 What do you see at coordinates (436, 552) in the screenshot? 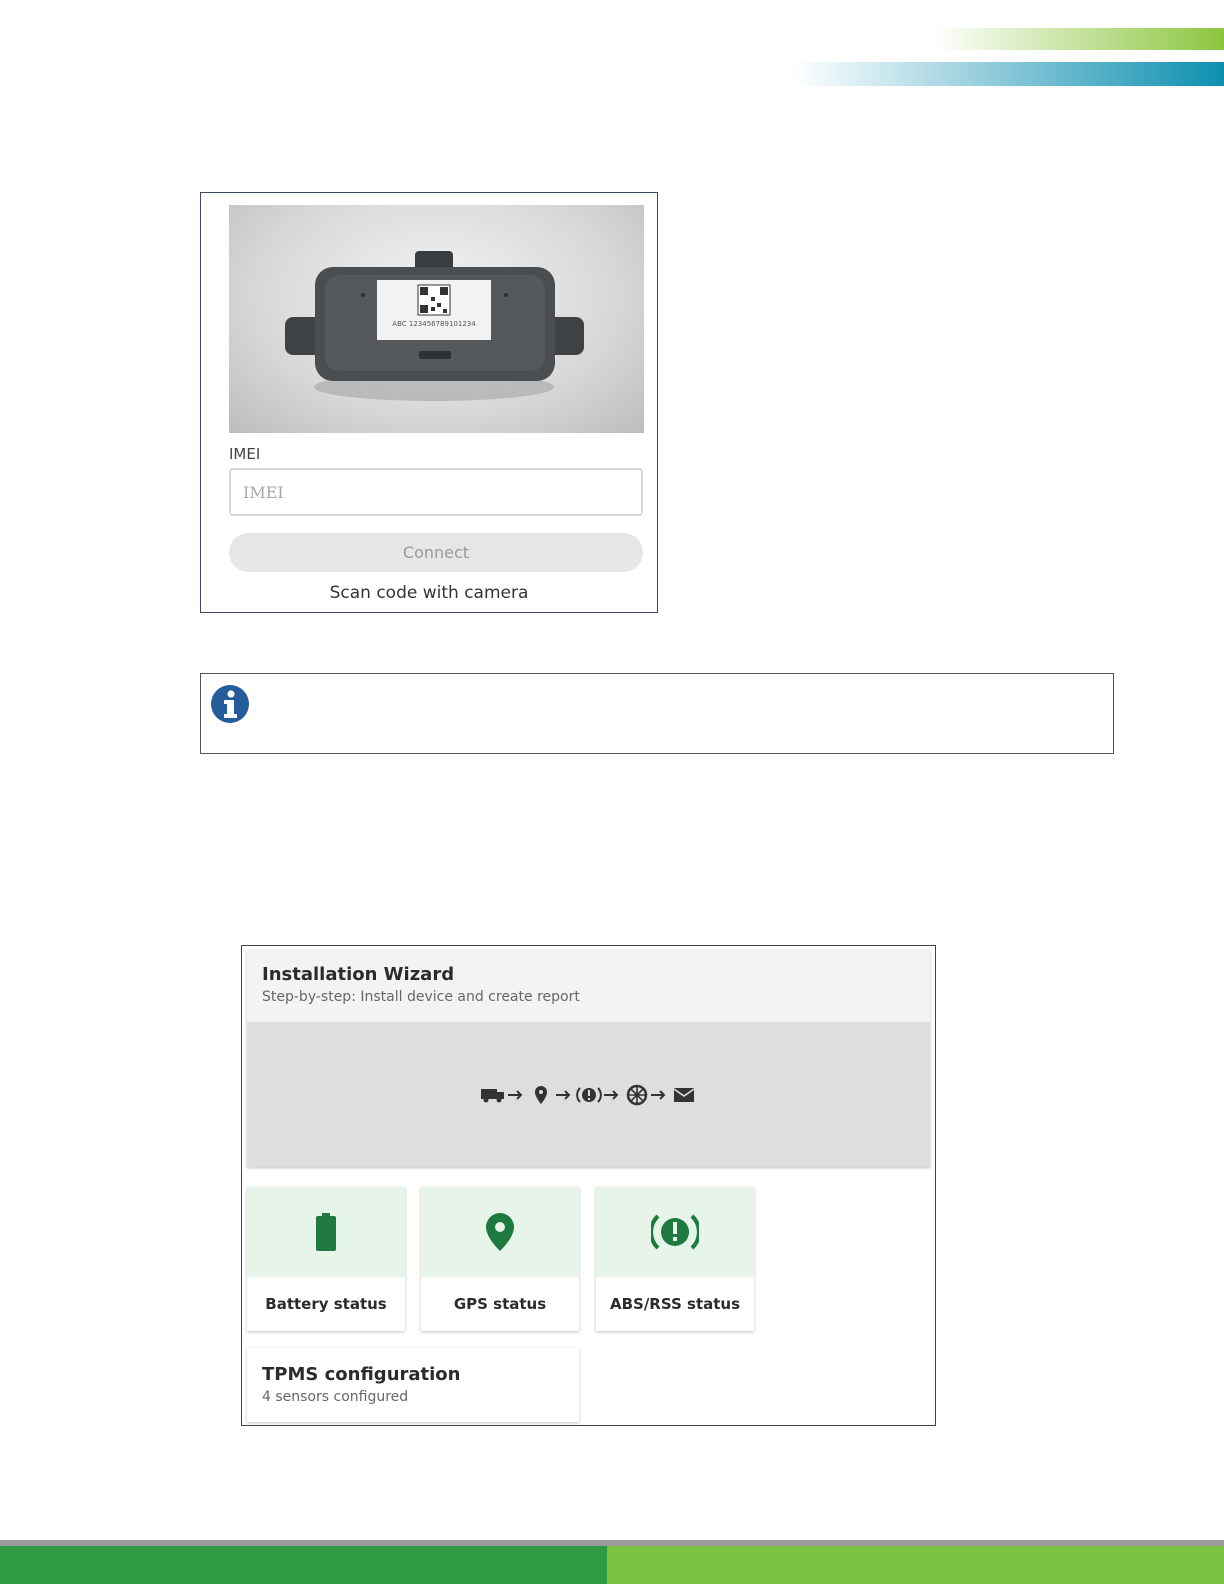
I see `connect-button: Connect` at bounding box center [436, 552].